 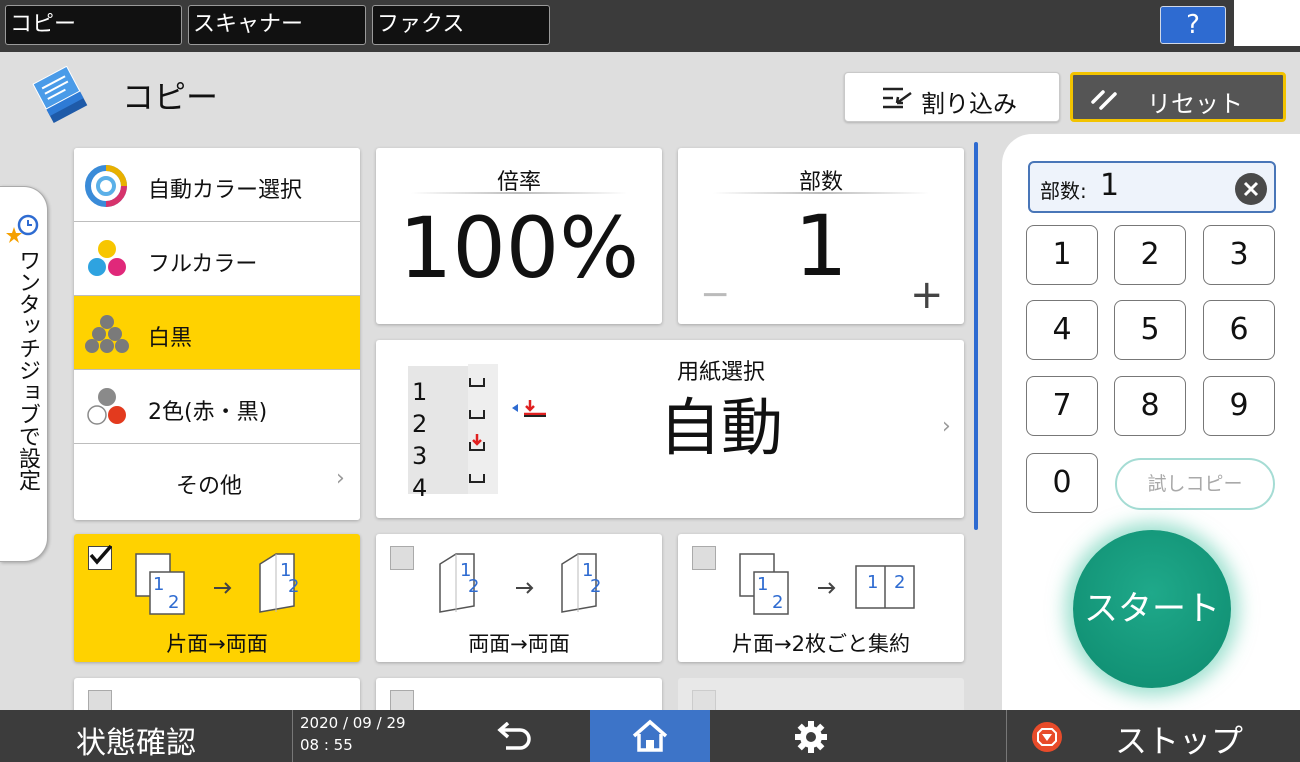 What do you see at coordinates (292, 736) in the screenshot?
I see `divider` at bounding box center [292, 736].